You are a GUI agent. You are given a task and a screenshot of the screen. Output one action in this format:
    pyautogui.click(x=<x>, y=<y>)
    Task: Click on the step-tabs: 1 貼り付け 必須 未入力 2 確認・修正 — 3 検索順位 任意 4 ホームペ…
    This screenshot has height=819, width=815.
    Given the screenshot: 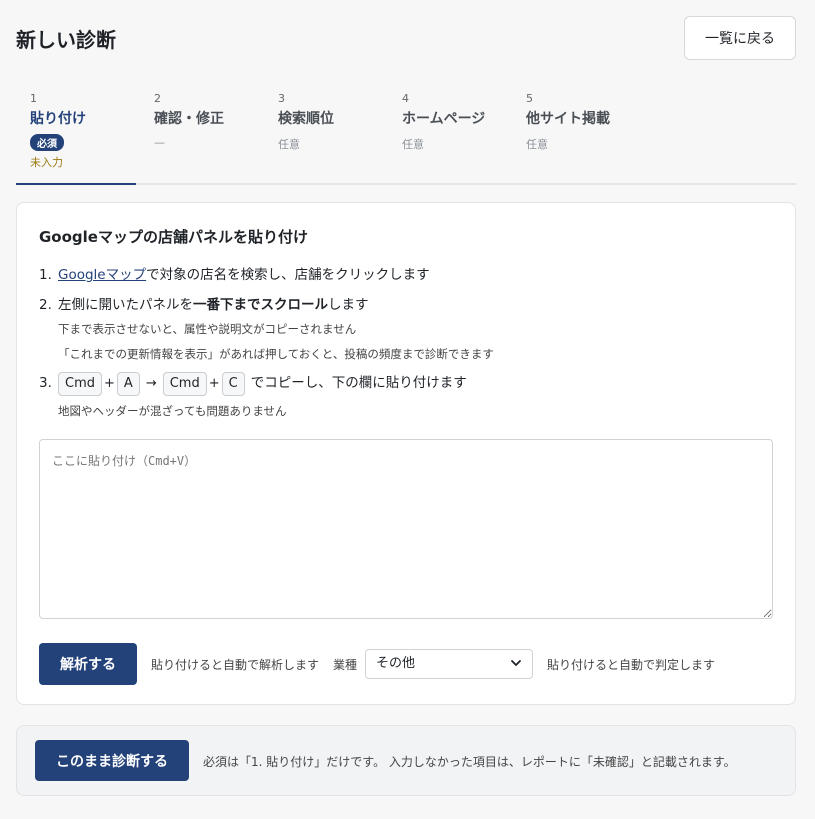 What is the action you would take?
    pyautogui.click(x=406, y=137)
    